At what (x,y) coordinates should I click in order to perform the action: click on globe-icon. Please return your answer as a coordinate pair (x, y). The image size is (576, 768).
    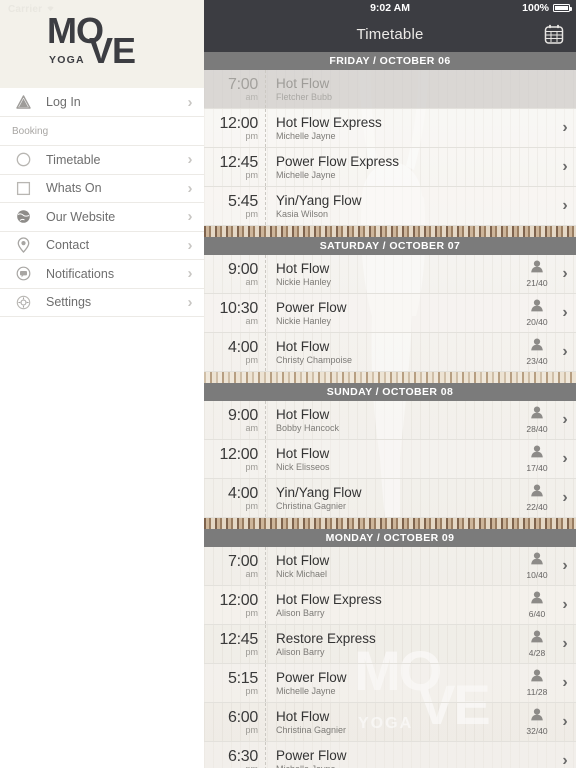
    Looking at the image, I should click on (23, 216).